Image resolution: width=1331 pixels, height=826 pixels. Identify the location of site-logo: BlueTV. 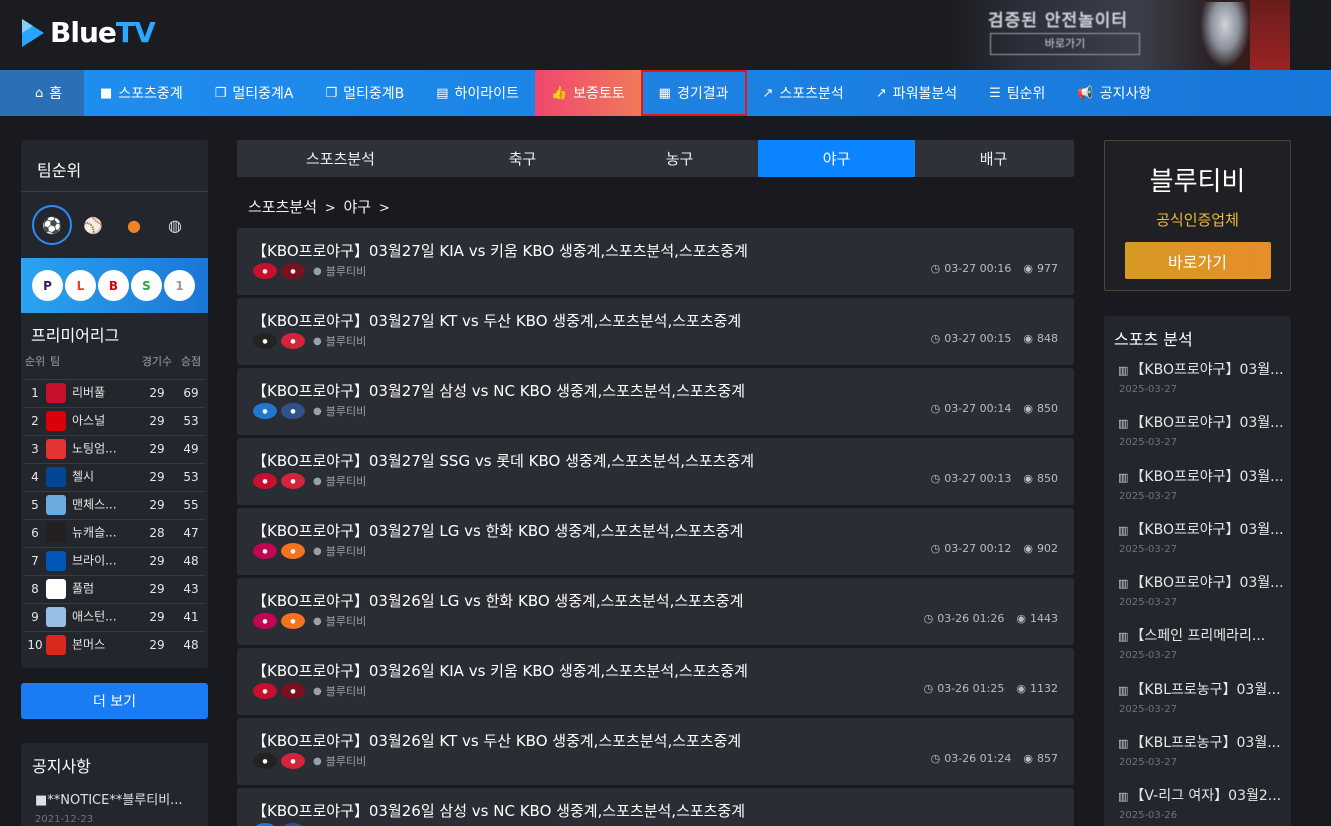
(88, 32).